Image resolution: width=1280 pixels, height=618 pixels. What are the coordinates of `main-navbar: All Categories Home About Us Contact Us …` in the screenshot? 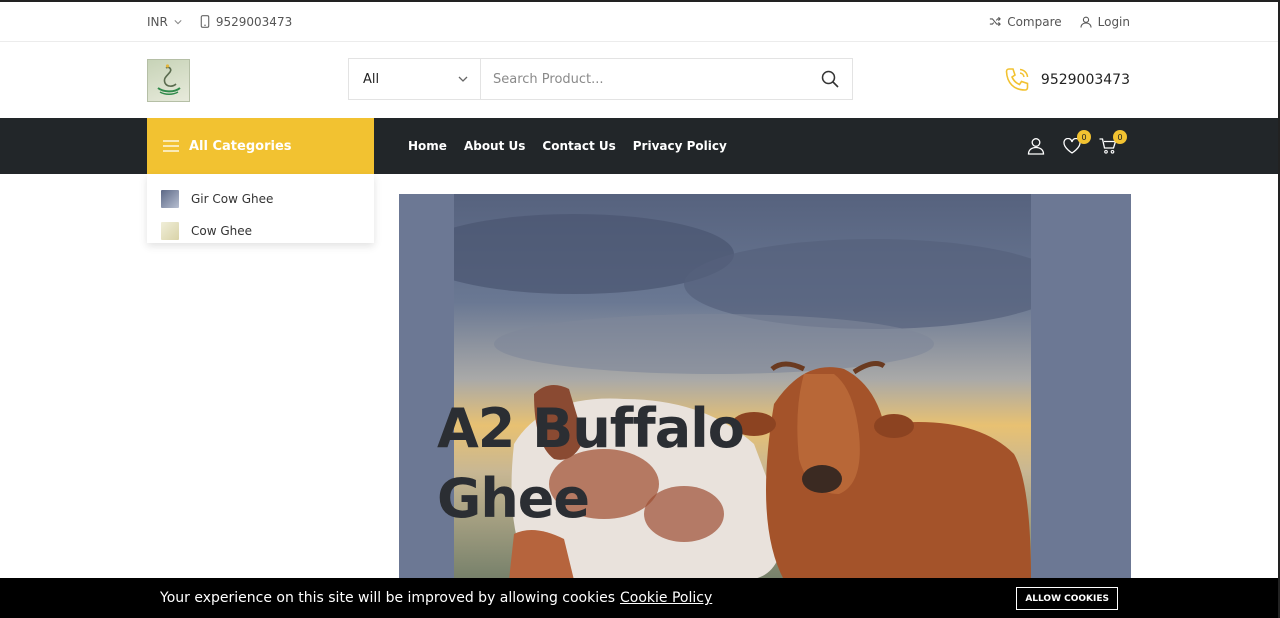 It's located at (639, 146).